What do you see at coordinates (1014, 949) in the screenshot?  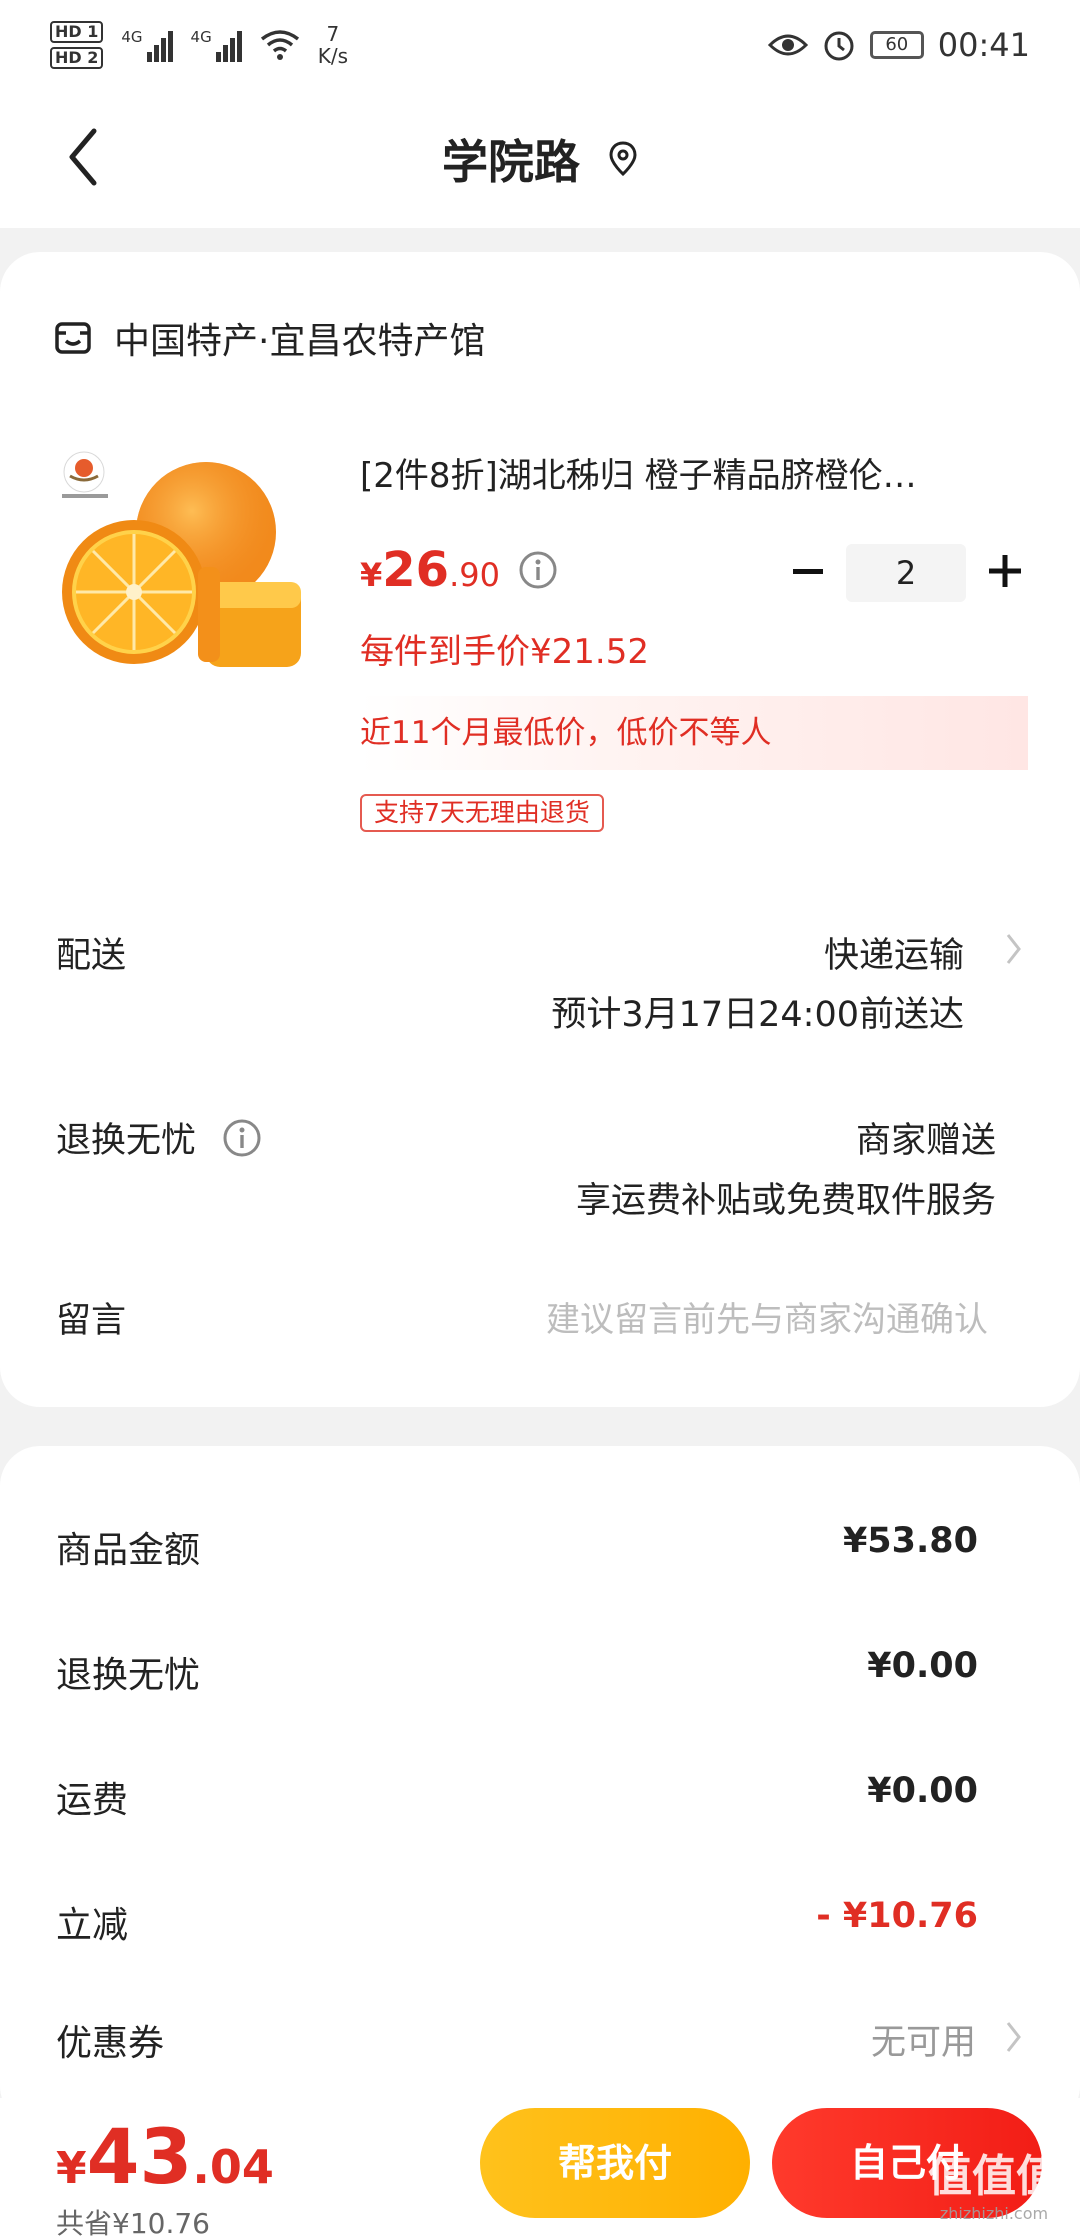 I see `delivery-chevron-icon` at bounding box center [1014, 949].